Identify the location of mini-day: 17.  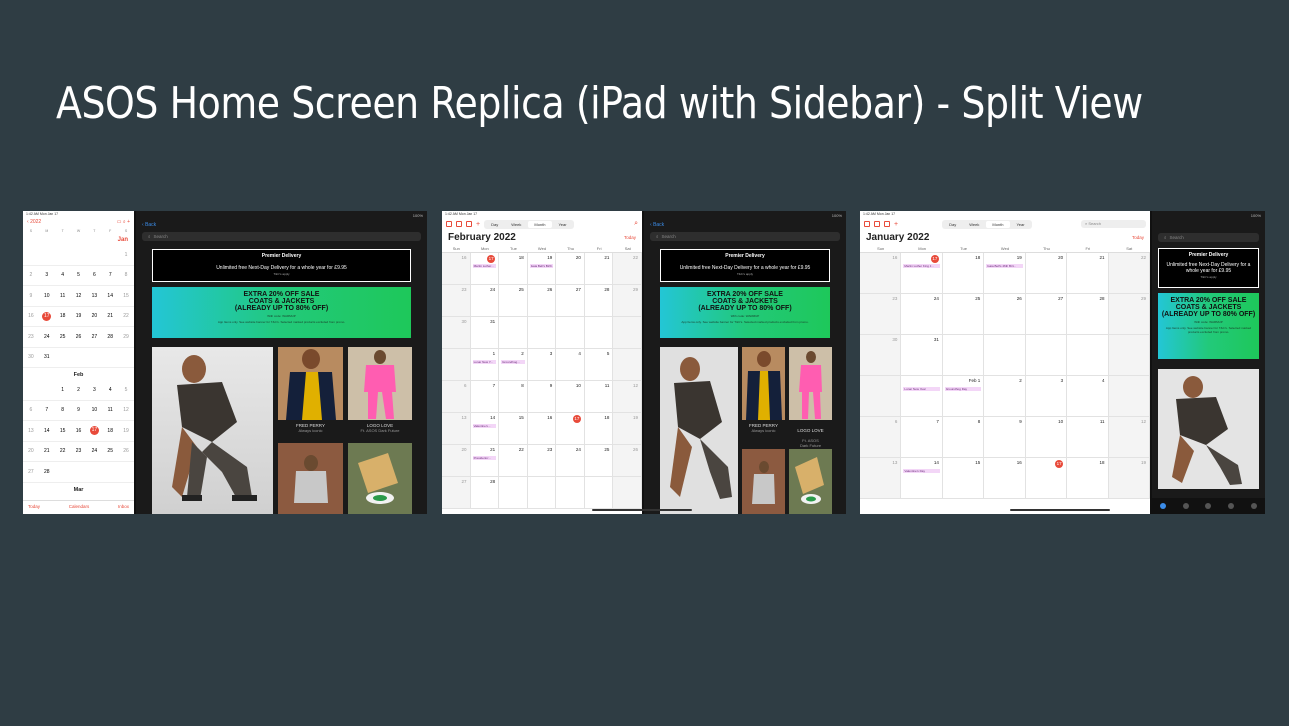
(94, 431).